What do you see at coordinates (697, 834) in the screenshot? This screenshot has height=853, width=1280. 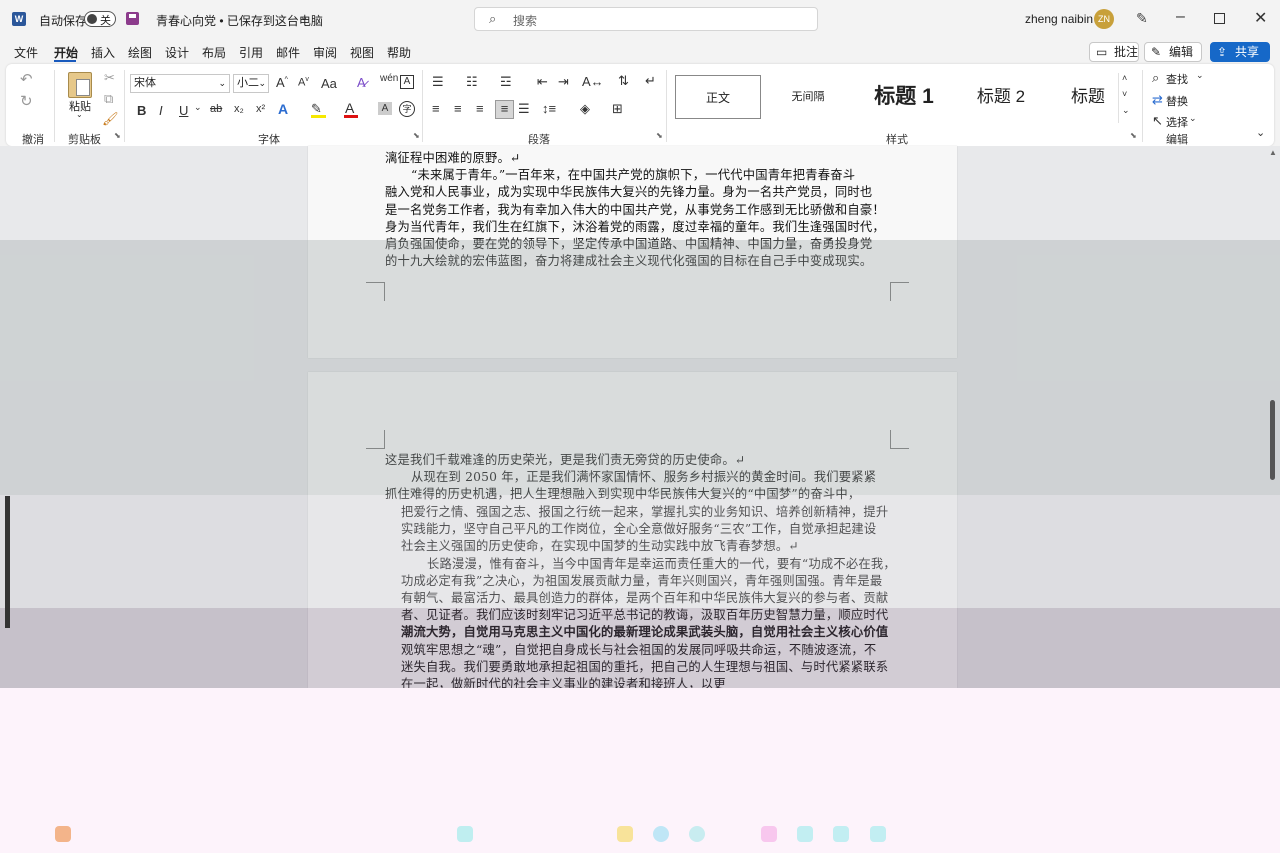 I see `browser-icon` at bounding box center [697, 834].